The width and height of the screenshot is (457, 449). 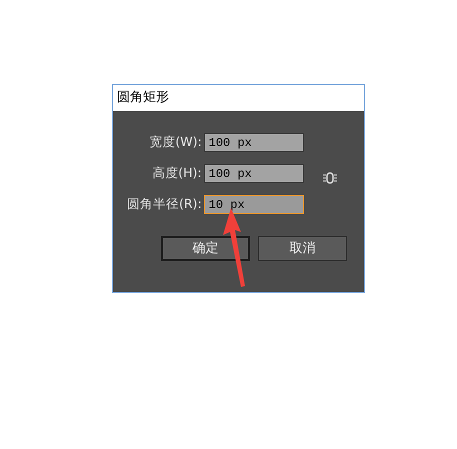 What do you see at coordinates (330, 178) in the screenshot?
I see `link-icon` at bounding box center [330, 178].